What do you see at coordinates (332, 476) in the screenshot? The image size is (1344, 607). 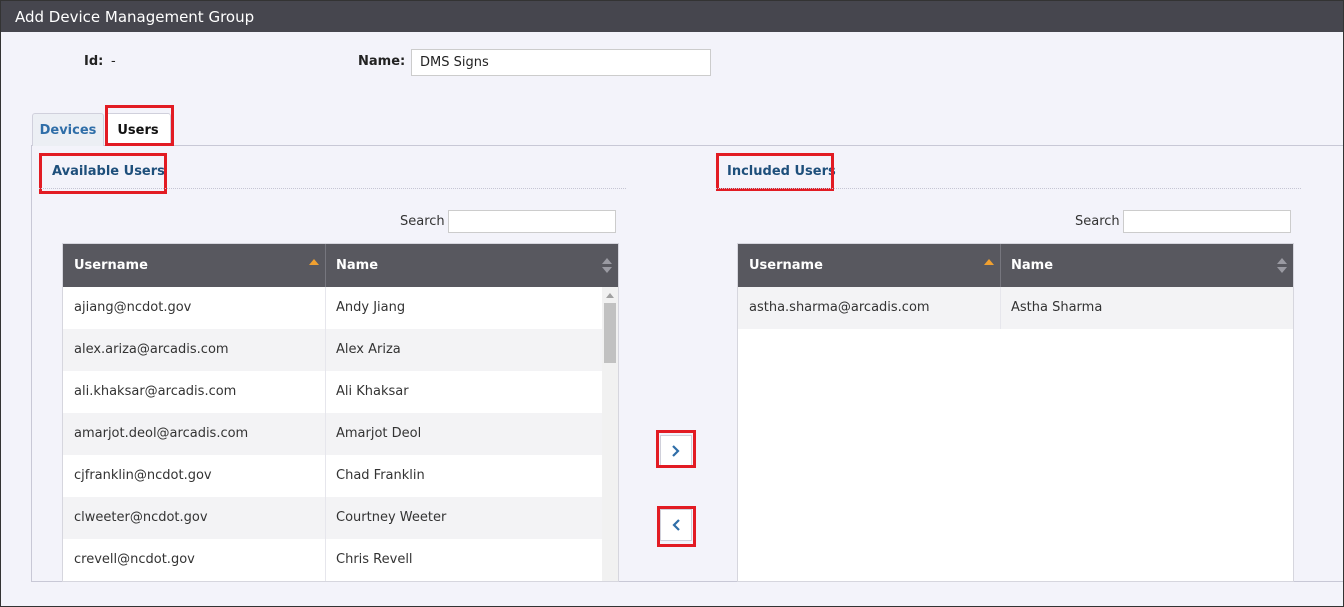 I see `table-row: cjfranklin@ncdot.gov Chad Franklin` at bounding box center [332, 476].